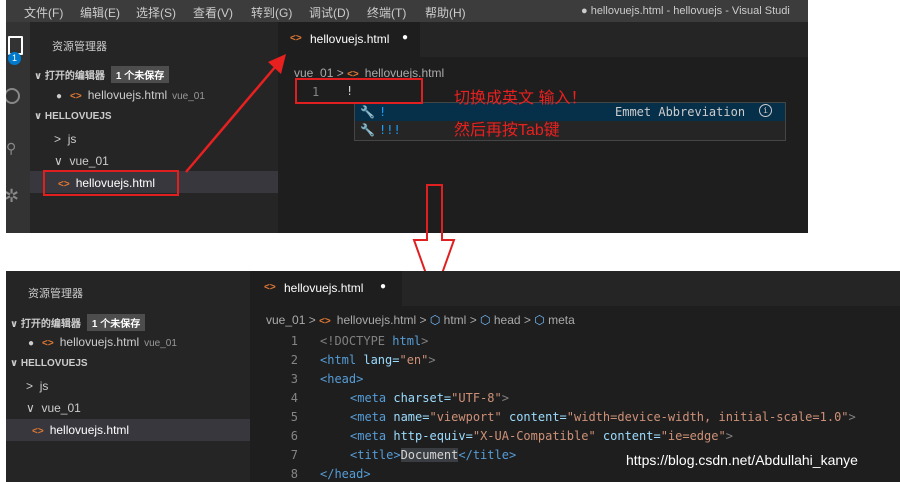 The image size is (900, 482). What do you see at coordinates (422, 398) in the screenshot?
I see `code-token: charset=` at bounding box center [422, 398].